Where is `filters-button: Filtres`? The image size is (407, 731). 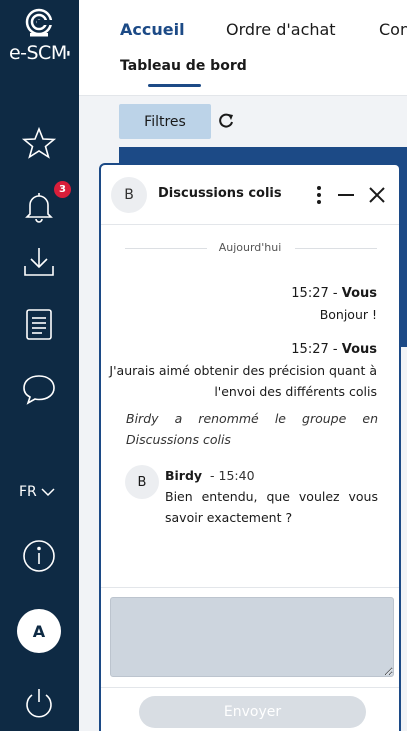 filters-button: Filtres is located at coordinates (165, 121).